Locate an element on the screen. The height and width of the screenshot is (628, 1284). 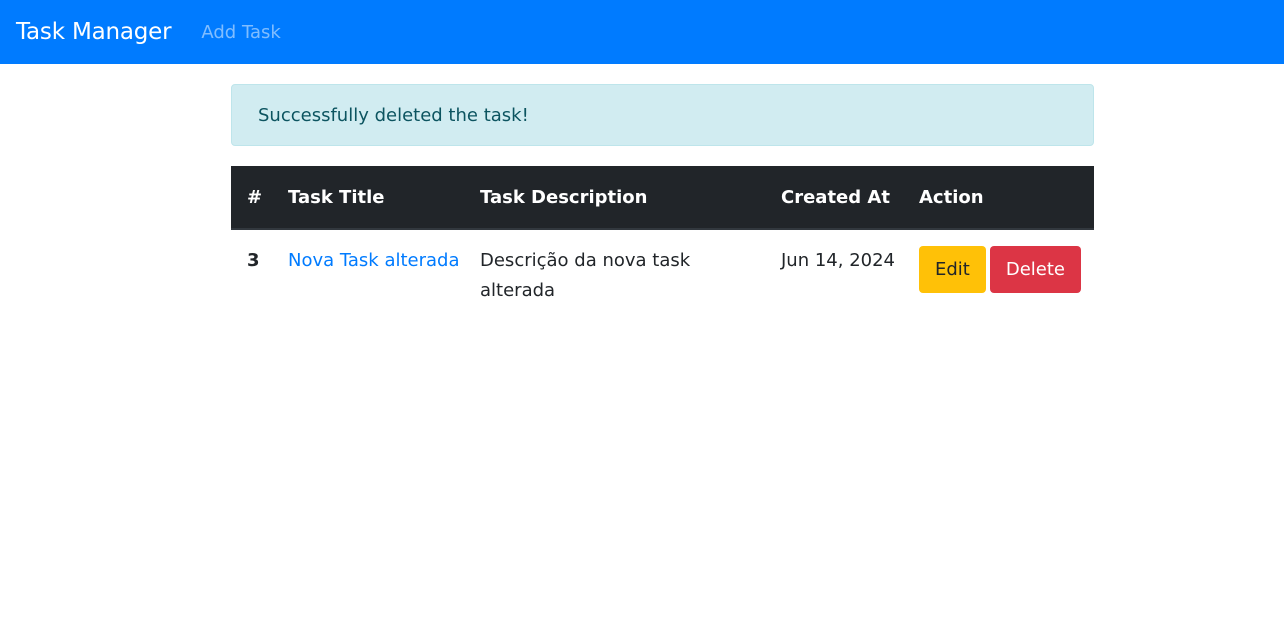
edit-button: Edit is located at coordinates (952, 269).